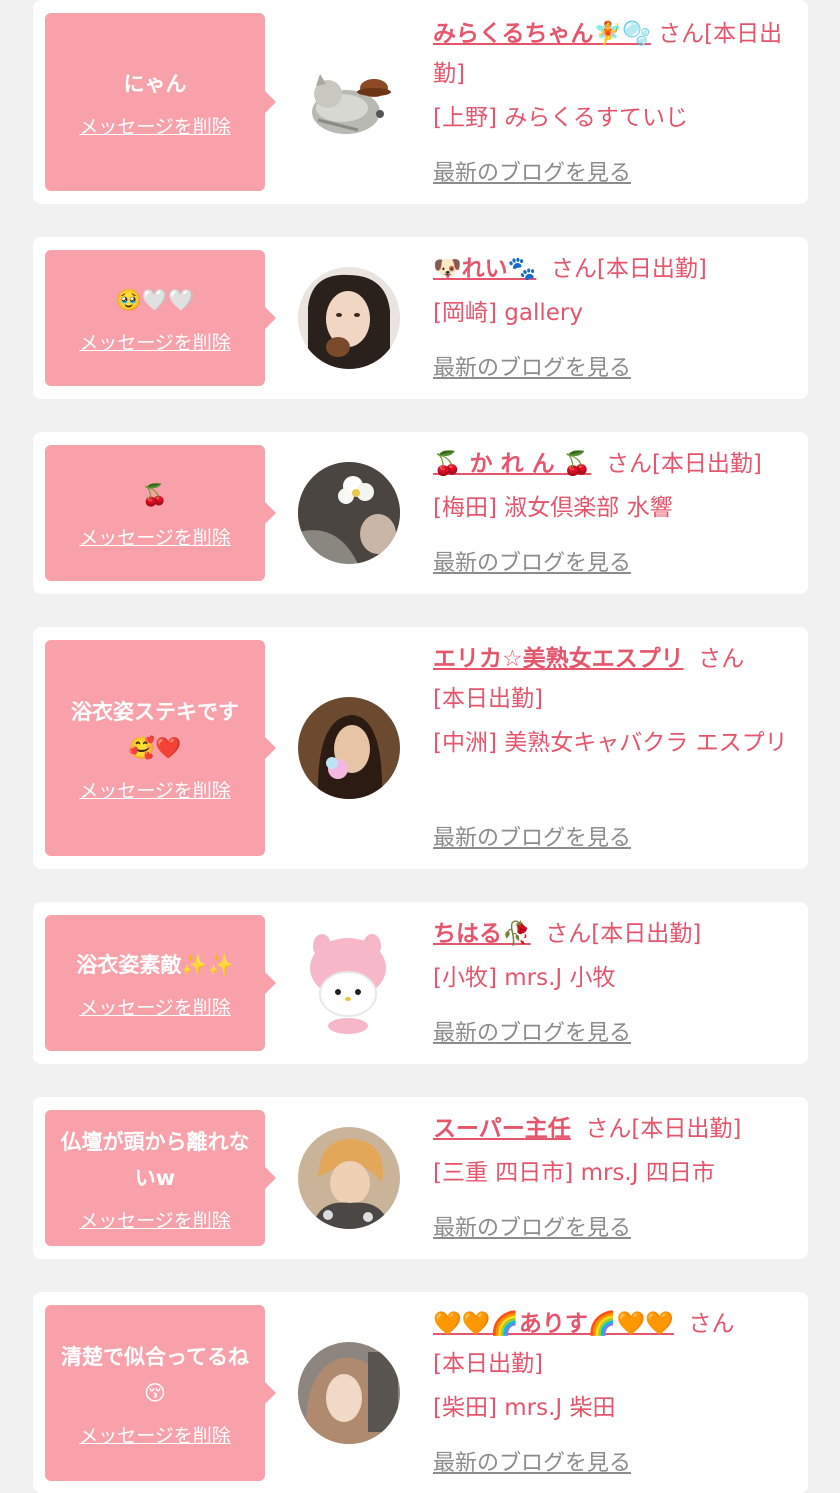  What do you see at coordinates (482, 934) in the screenshot?
I see `cast-name-link: ちはる🥀` at bounding box center [482, 934].